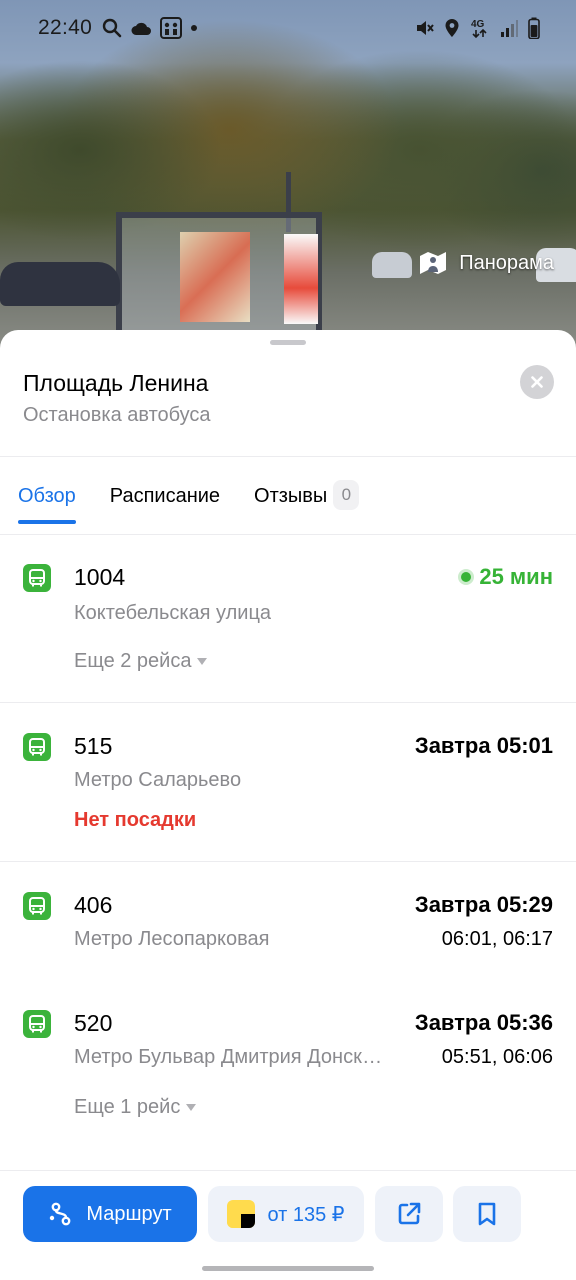 The width and height of the screenshot is (576, 1280). Describe the element at coordinates (425, 28) in the screenshot. I see `mute-icon` at that location.